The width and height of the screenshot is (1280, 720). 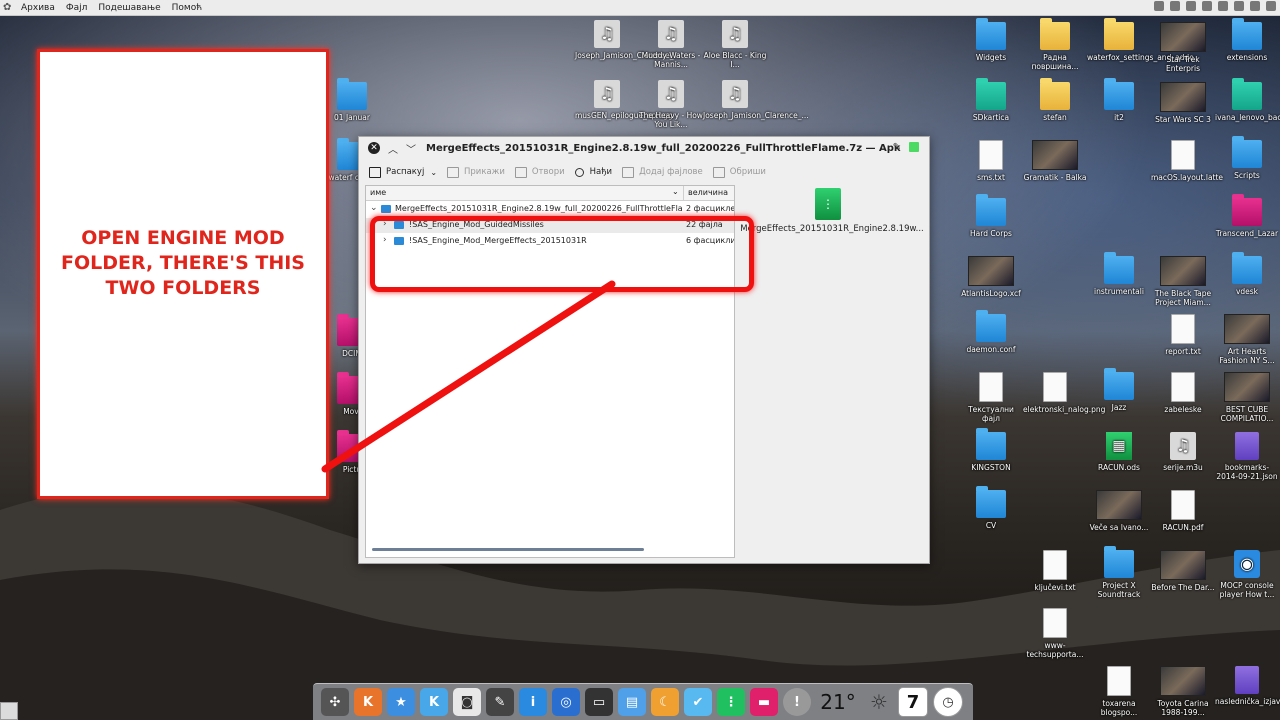 What do you see at coordinates (335, 702) in the screenshot?
I see `launcher-icon: ✣` at bounding box center [335, 702].